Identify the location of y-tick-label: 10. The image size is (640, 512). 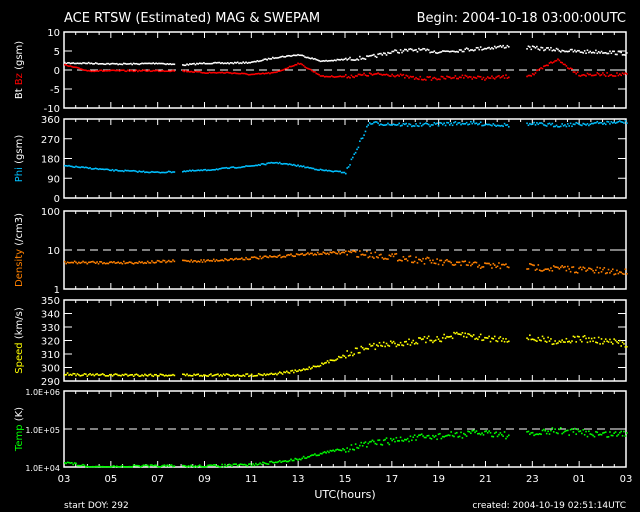
(53, 33).